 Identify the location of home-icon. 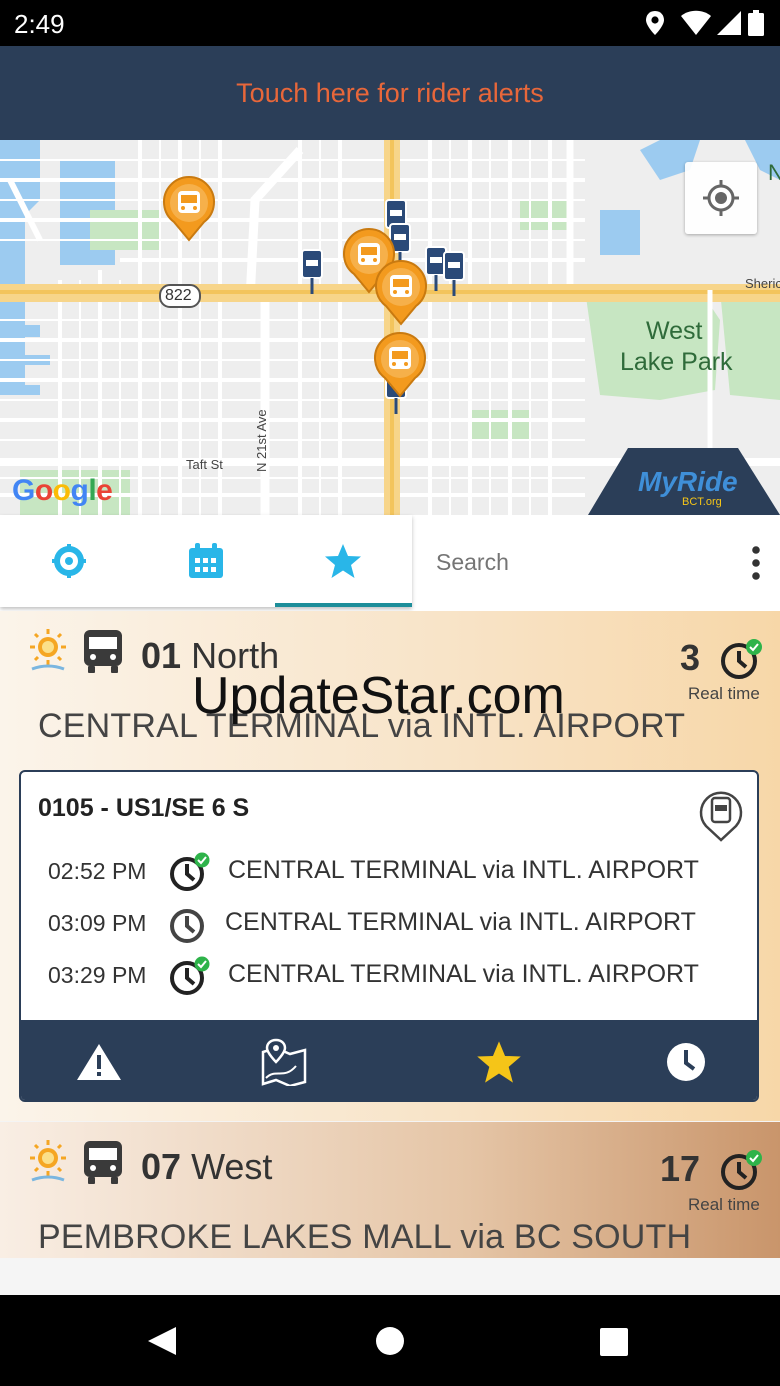
(390, 1341).